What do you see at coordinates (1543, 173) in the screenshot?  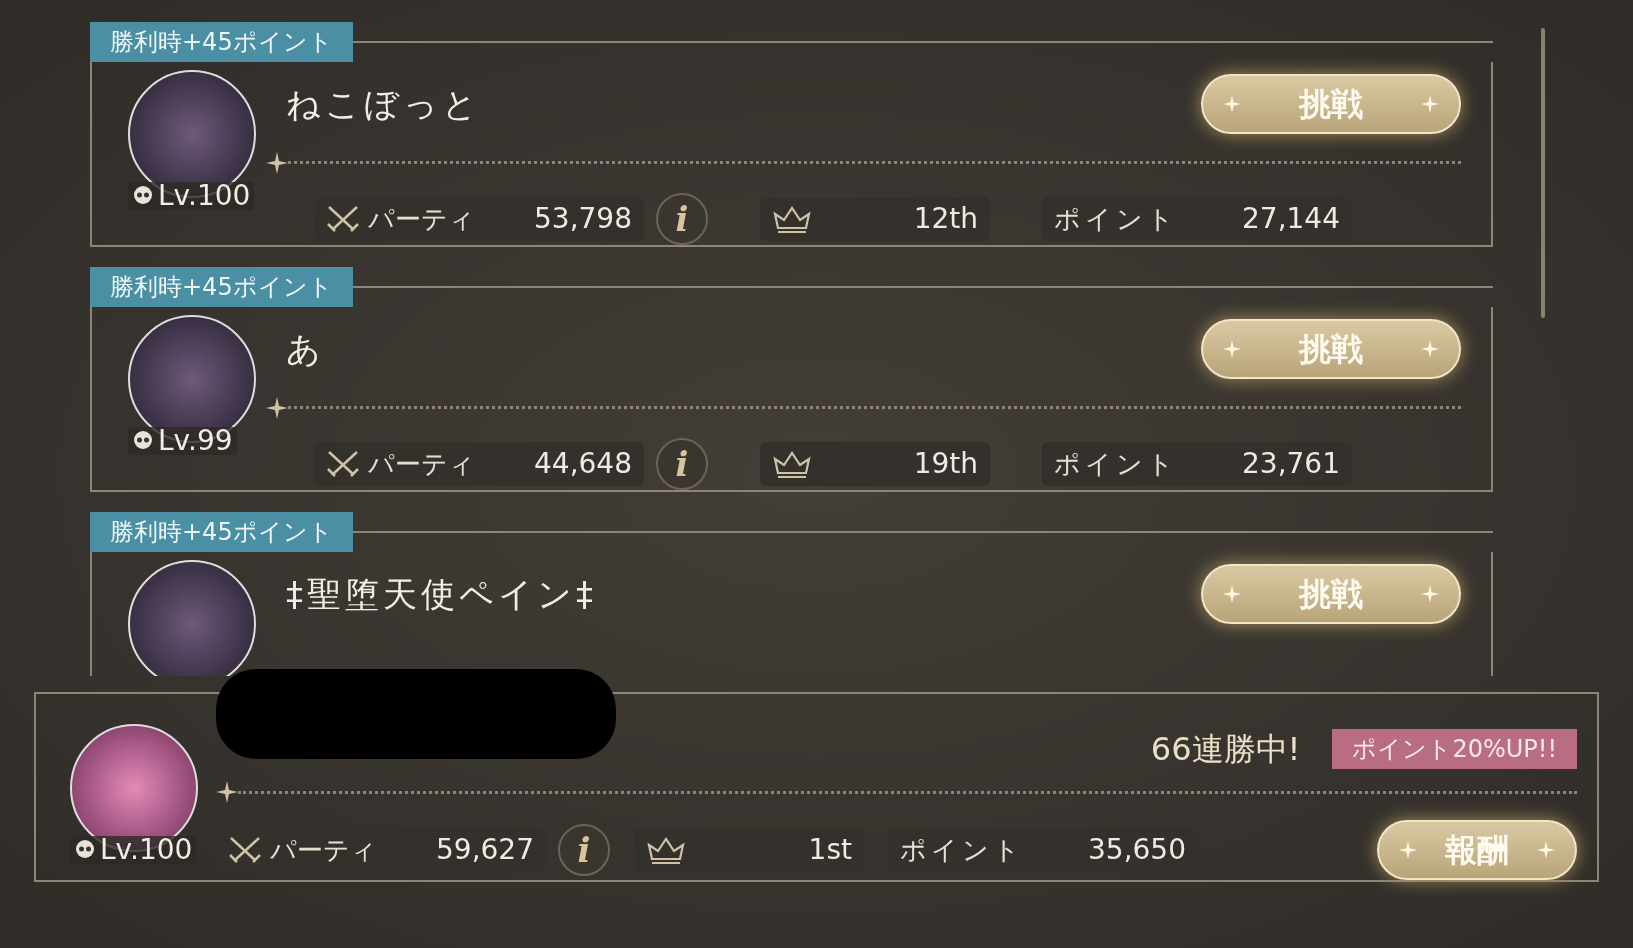 I see `scrollbar` at bounding box center [1543, 173].